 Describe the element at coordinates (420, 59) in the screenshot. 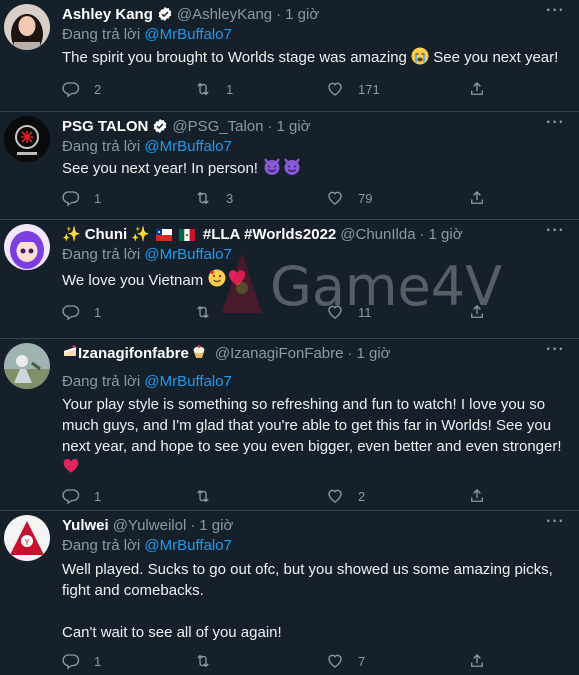

I see `crying-face-icon` at that location.